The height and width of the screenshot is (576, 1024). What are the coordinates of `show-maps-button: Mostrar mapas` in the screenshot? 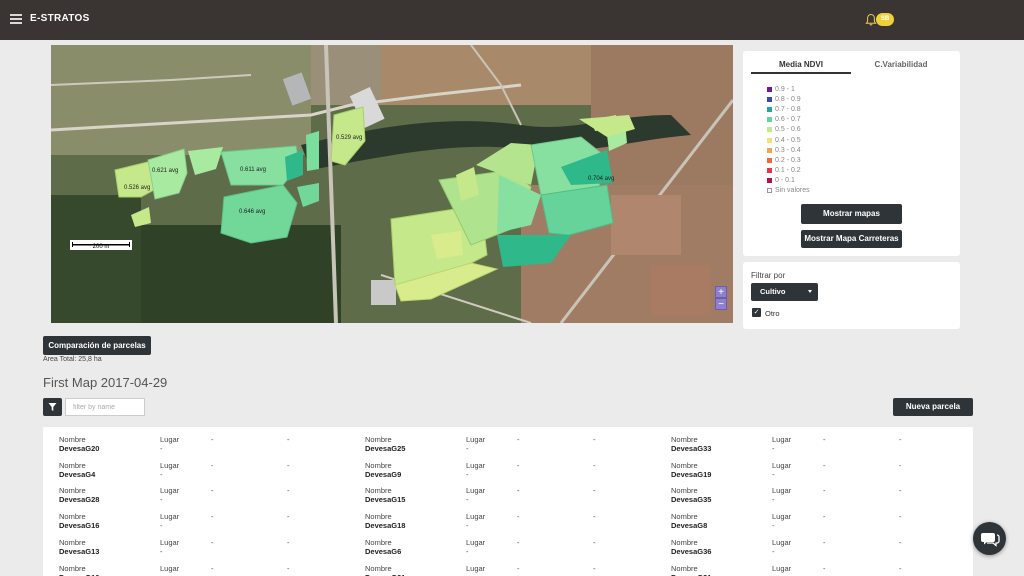 It's located at (851, 214).